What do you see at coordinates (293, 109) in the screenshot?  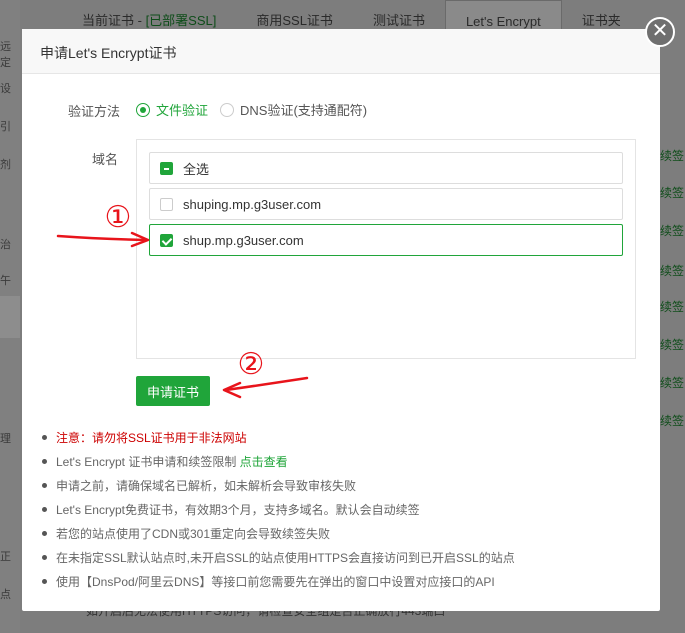 I see `radio-dns-verify: DNS验证(支持通配符)` at bounding box center [293, 109].